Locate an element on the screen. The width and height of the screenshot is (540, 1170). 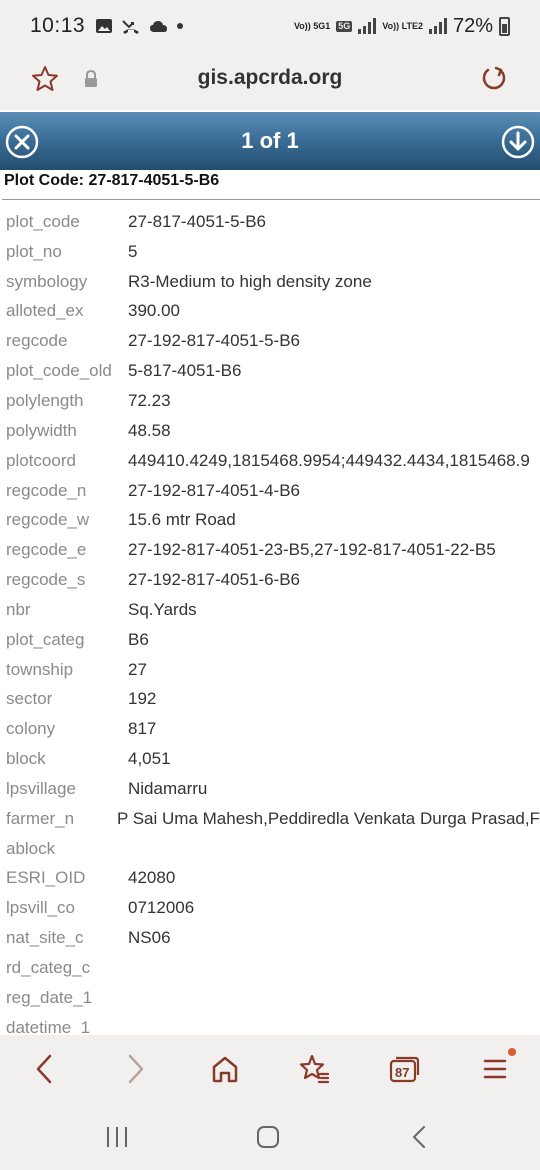
notification-icons is located at coordinates (139, 26).